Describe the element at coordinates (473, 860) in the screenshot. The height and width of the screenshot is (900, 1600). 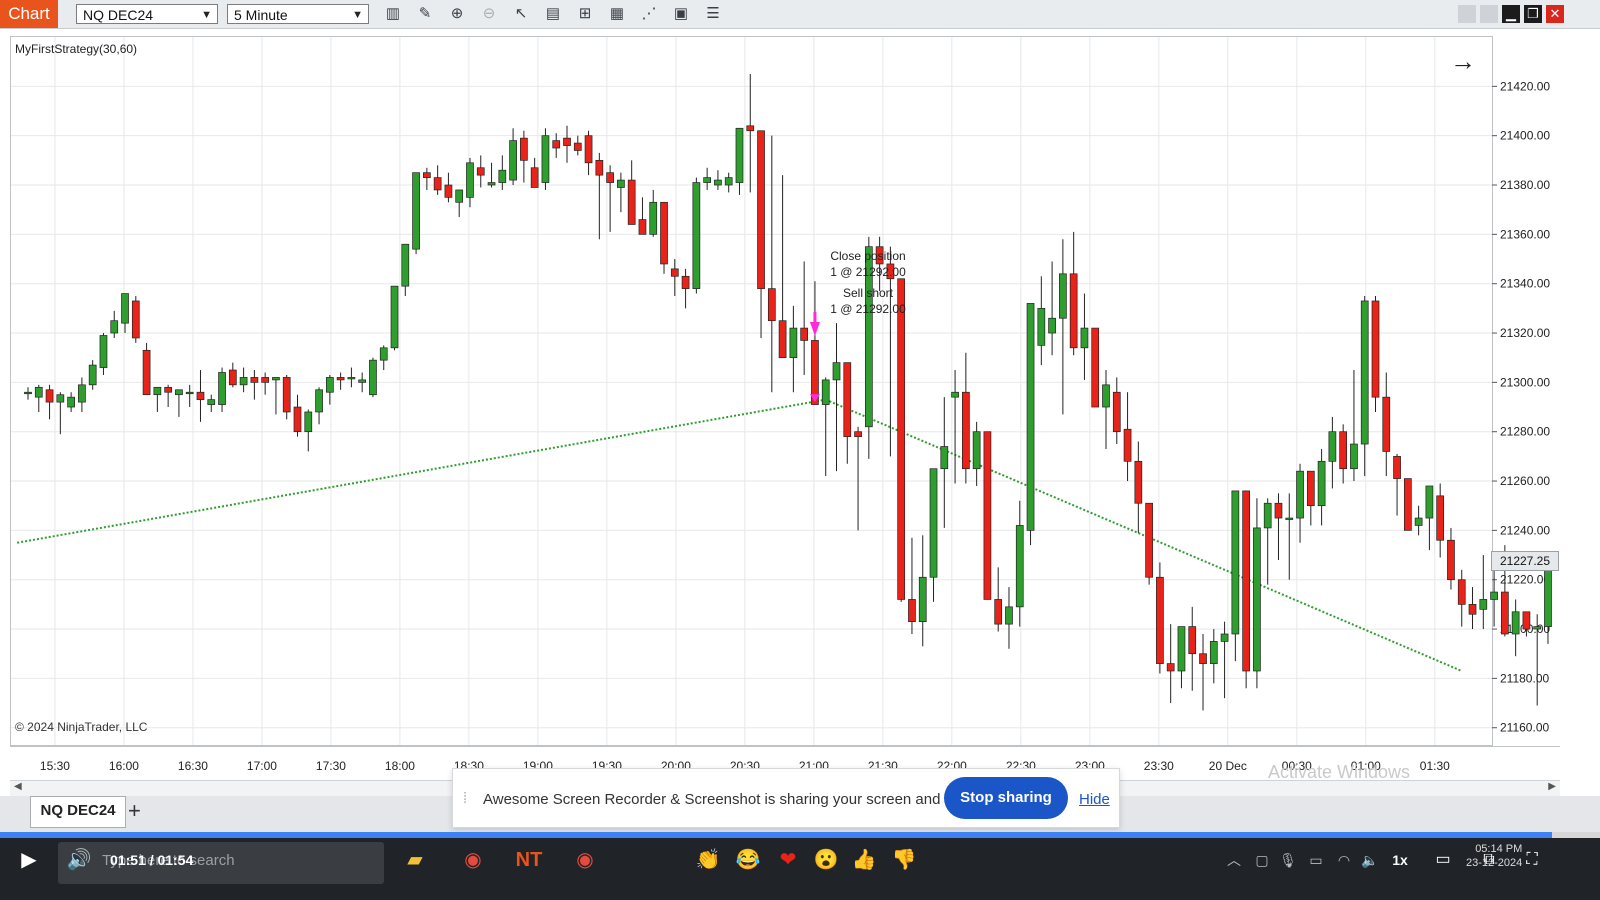
I see `chrome-icon: ◉` at that location.